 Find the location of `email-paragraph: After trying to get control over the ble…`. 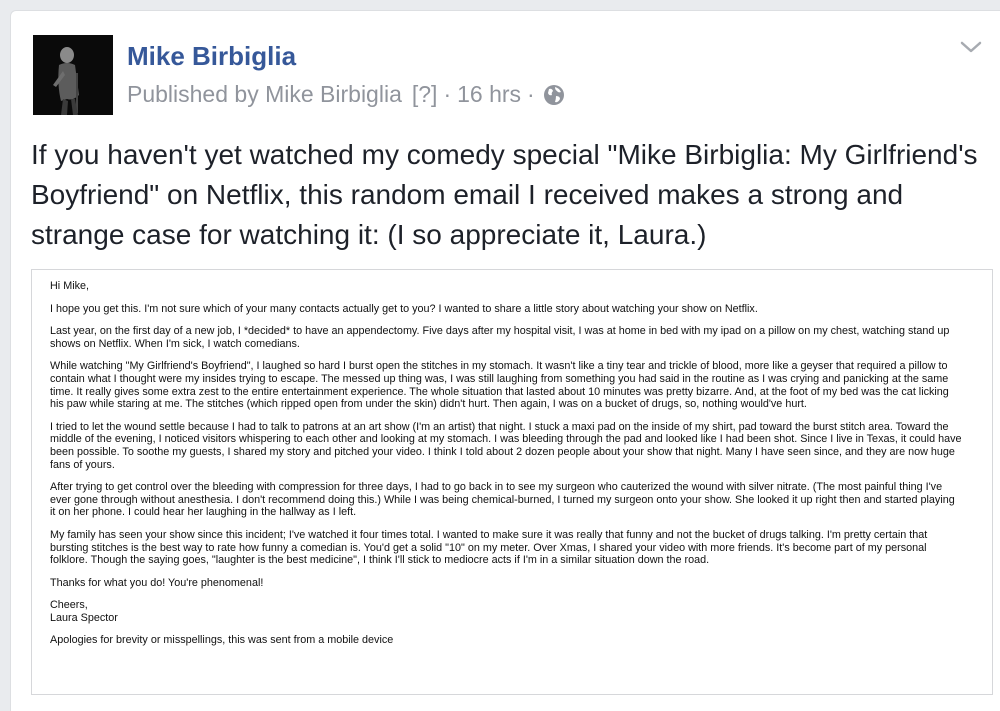

email-paragraph: After trying to get control over the ble… is located at coordinates (512, 500).